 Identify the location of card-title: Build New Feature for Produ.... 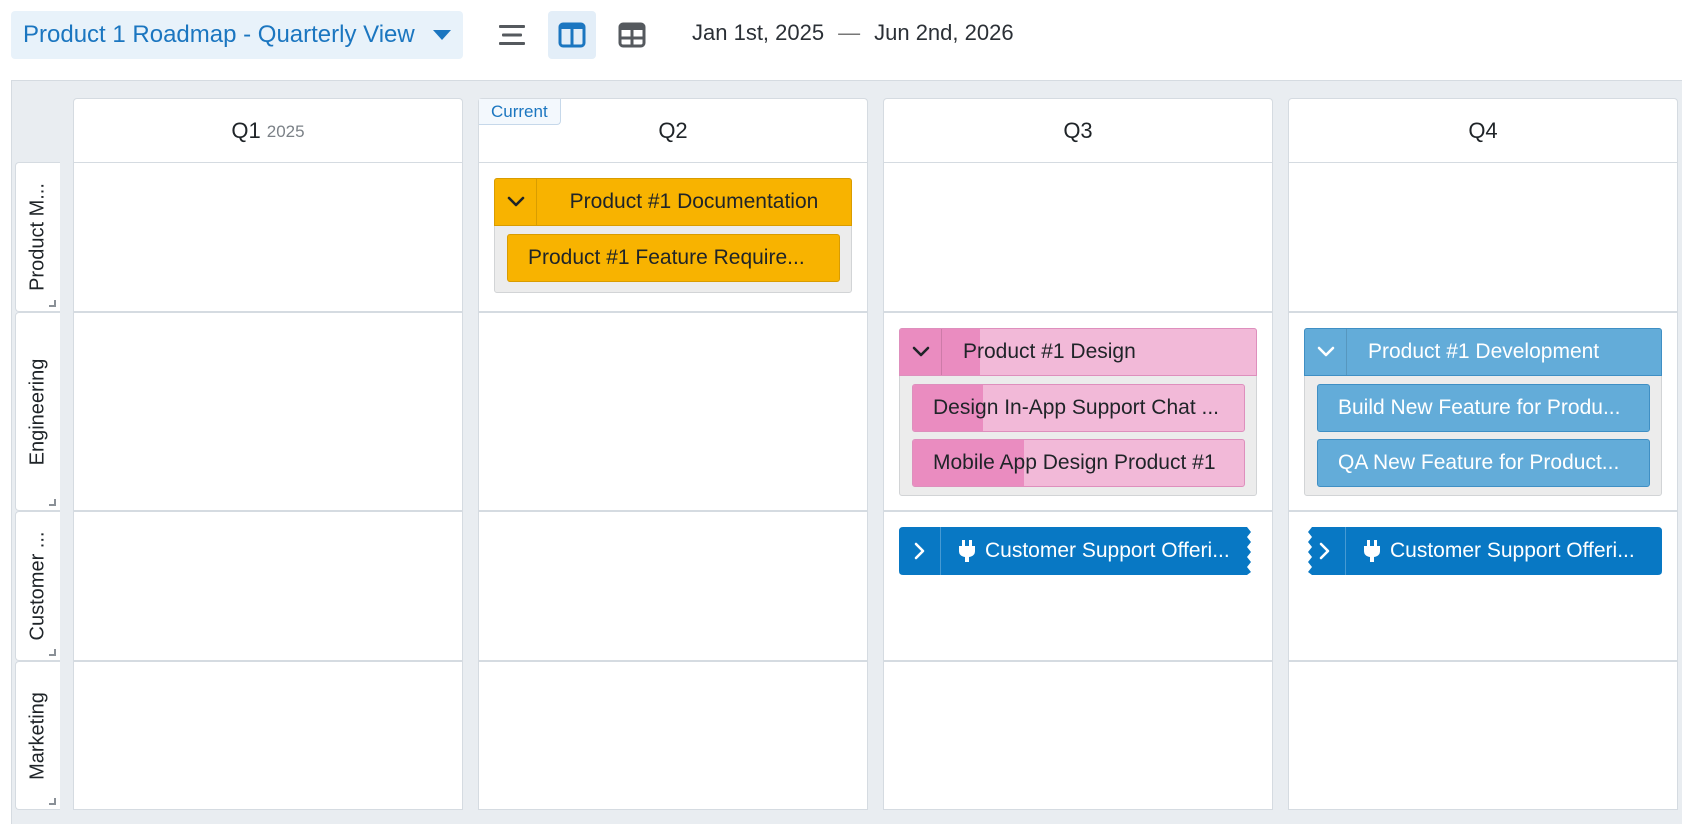
(1479, 407).